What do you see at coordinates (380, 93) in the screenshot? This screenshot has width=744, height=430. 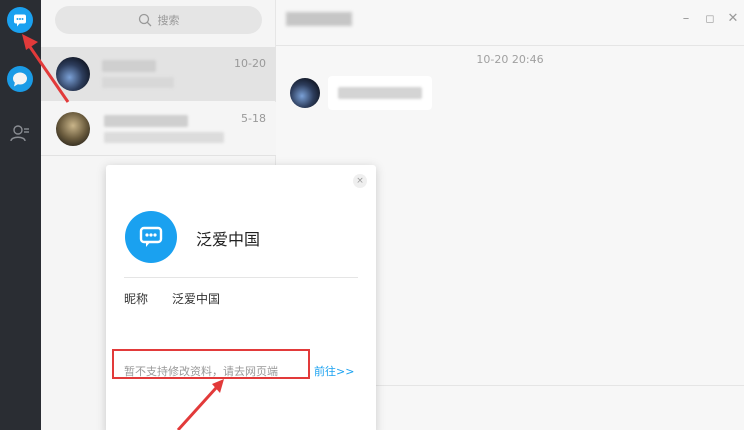 I see `message-bubble` at bounding box center [380, 93].